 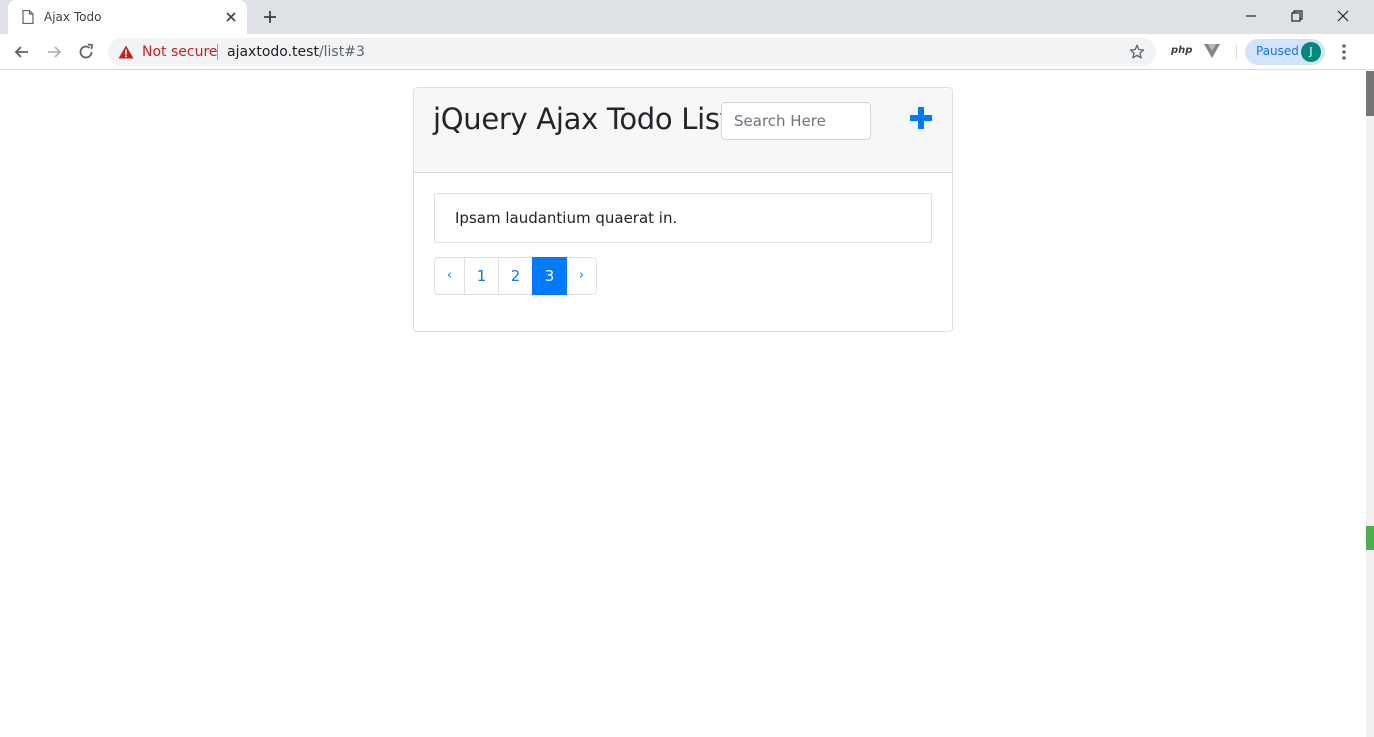 I want to click on document-icon, so click(x=28, y=17).